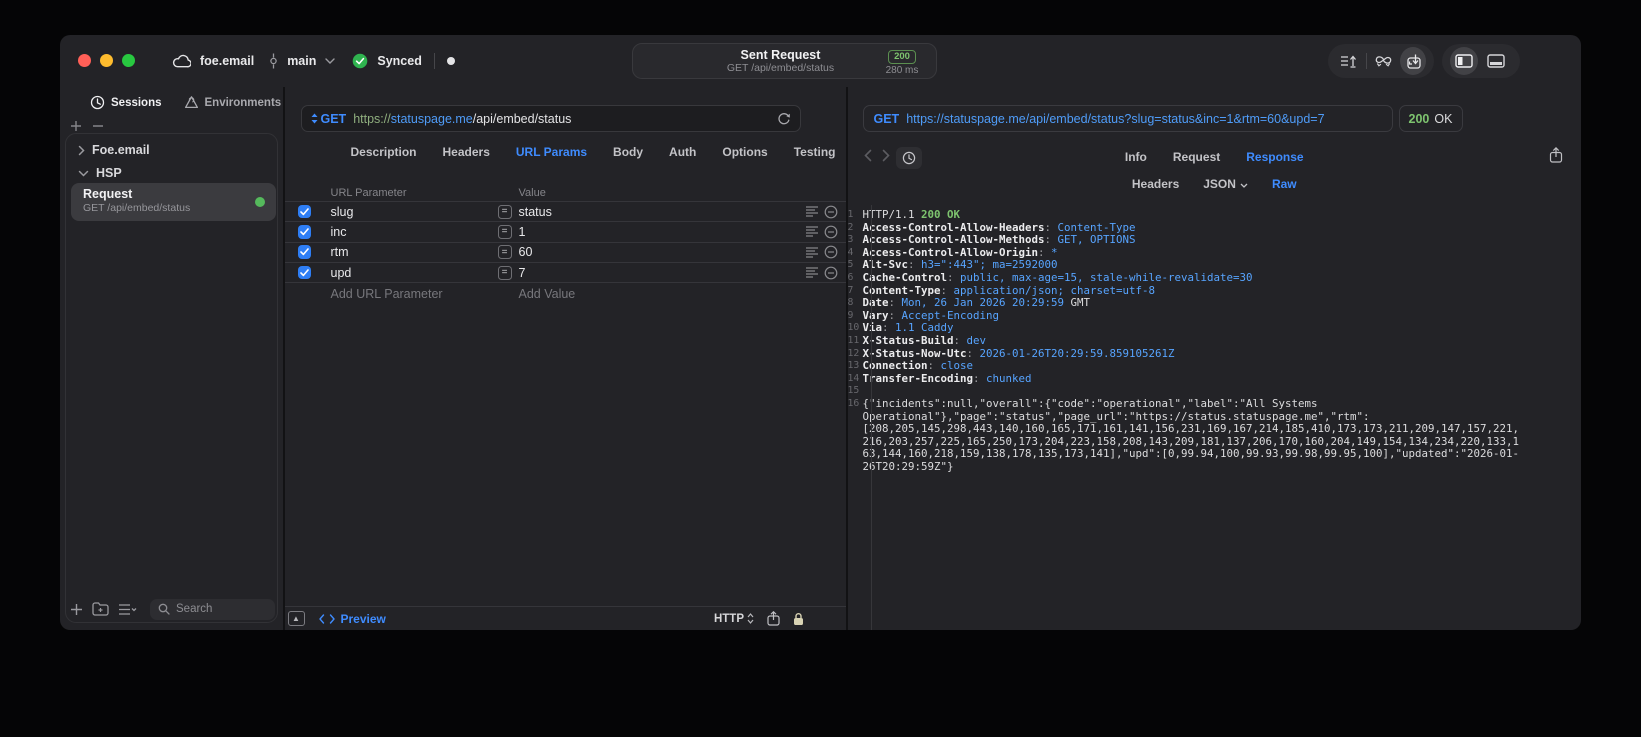  Describe the element at coordinates (547, 294) in the screenshot. I see `add-value-placeholder: Add Value` at that location.